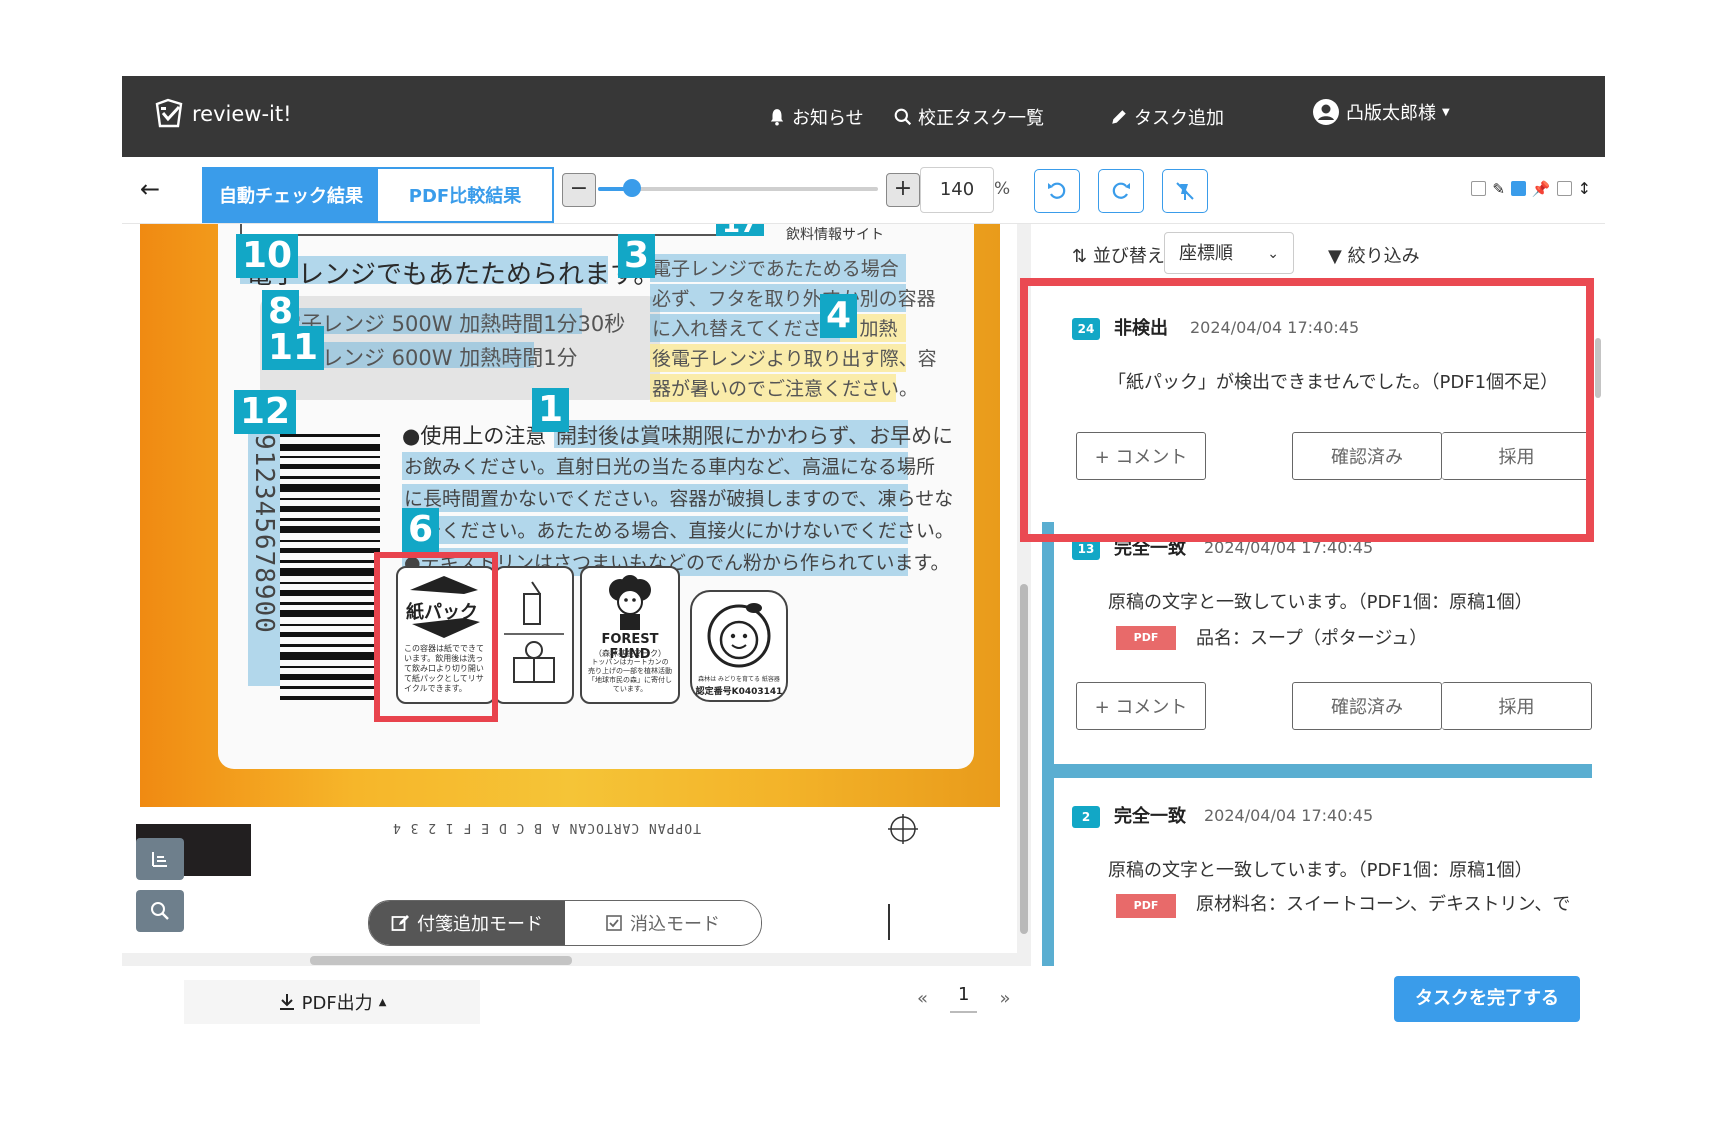  What do you see at coordinates (1080, 256) in the screenshot?
I see `sort-icon: ⇅` at bounding box center [1080, 256].